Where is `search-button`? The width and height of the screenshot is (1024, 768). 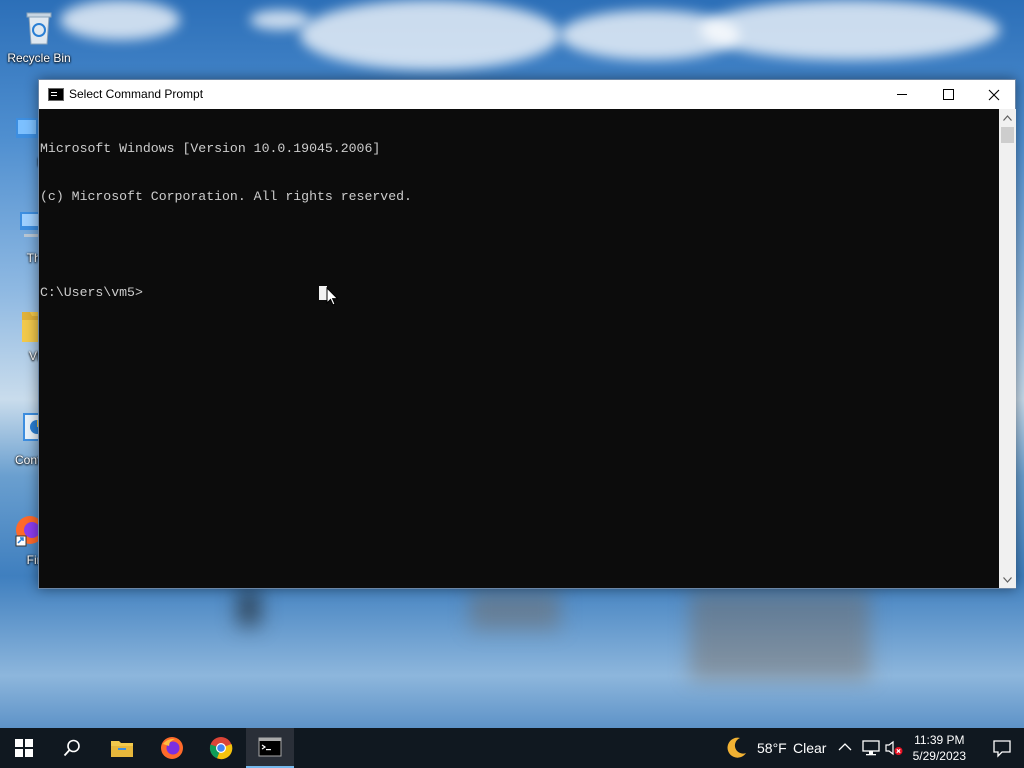
search-button is located at coordinates (72, 748).